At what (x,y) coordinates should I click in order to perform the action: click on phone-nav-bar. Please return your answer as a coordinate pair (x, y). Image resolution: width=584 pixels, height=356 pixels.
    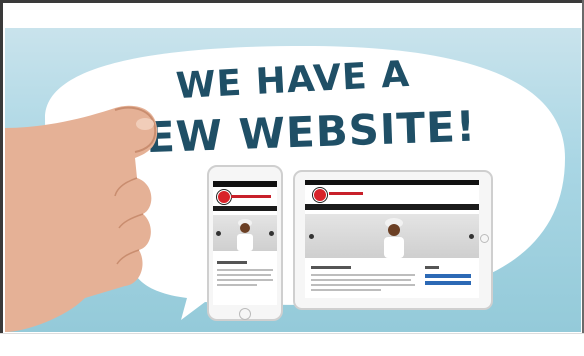
    Looking at the image, I should click on (245, 208).